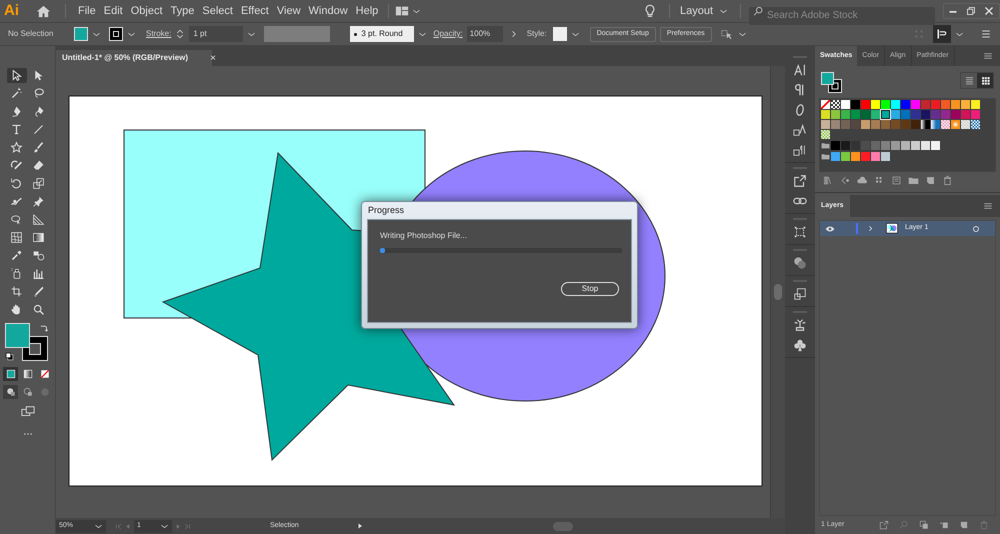 The width and height of the screenshot is (1000, 534). What do you see at coordinates (216, 34) in the screenshot?
I see `stroke-weight-field: 1 pt` at bounding box center [216, 34].